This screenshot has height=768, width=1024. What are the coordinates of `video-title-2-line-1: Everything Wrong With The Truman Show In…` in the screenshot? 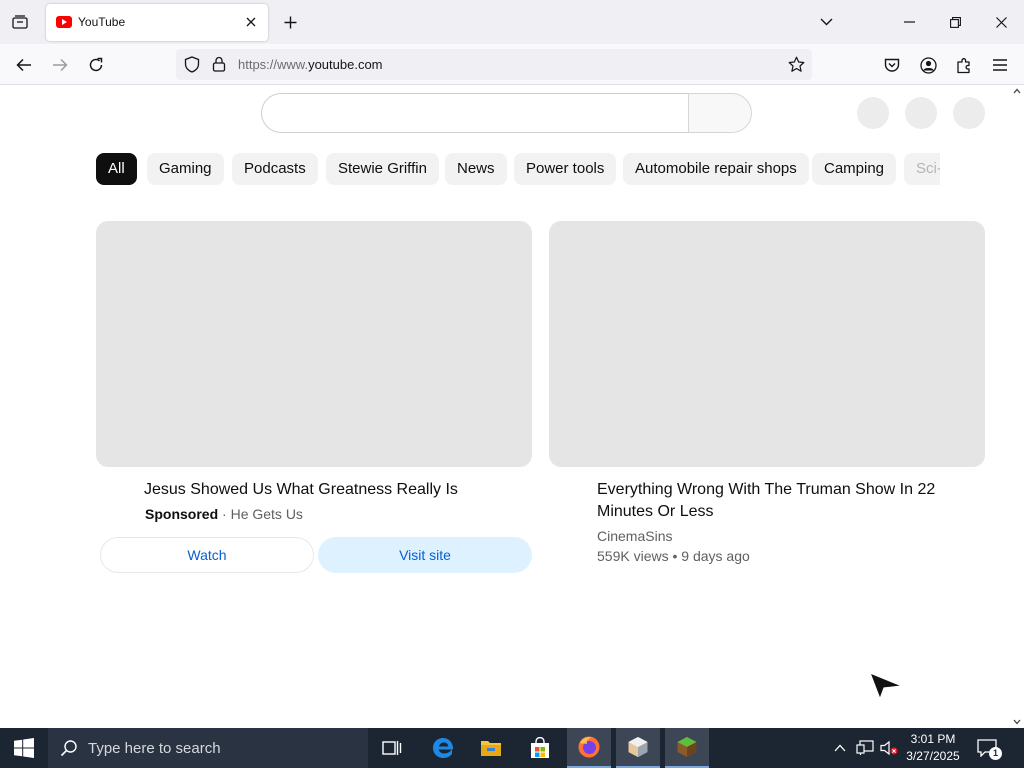 It's located at (766, 489).